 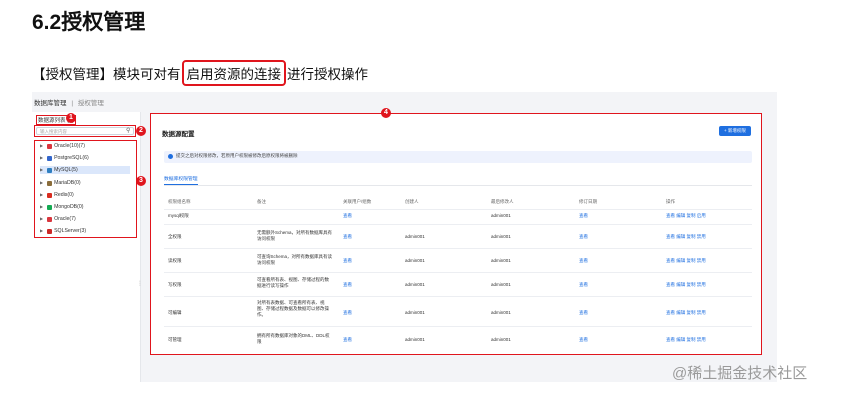 I want to click on tree-item: ▶ MongoDB(0), so click(x=62, y=207).